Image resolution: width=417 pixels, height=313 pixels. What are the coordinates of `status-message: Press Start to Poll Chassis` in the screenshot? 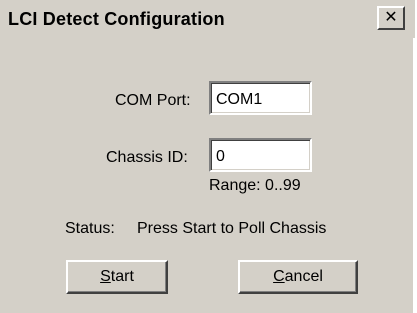 It's located at (232, 228).